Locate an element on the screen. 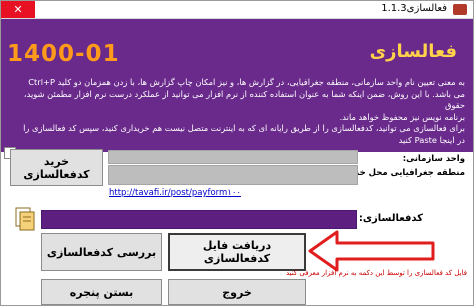  payment-link: http://tavafi.ir/post/payform١٠٠ is located at coordinates (175, 193).